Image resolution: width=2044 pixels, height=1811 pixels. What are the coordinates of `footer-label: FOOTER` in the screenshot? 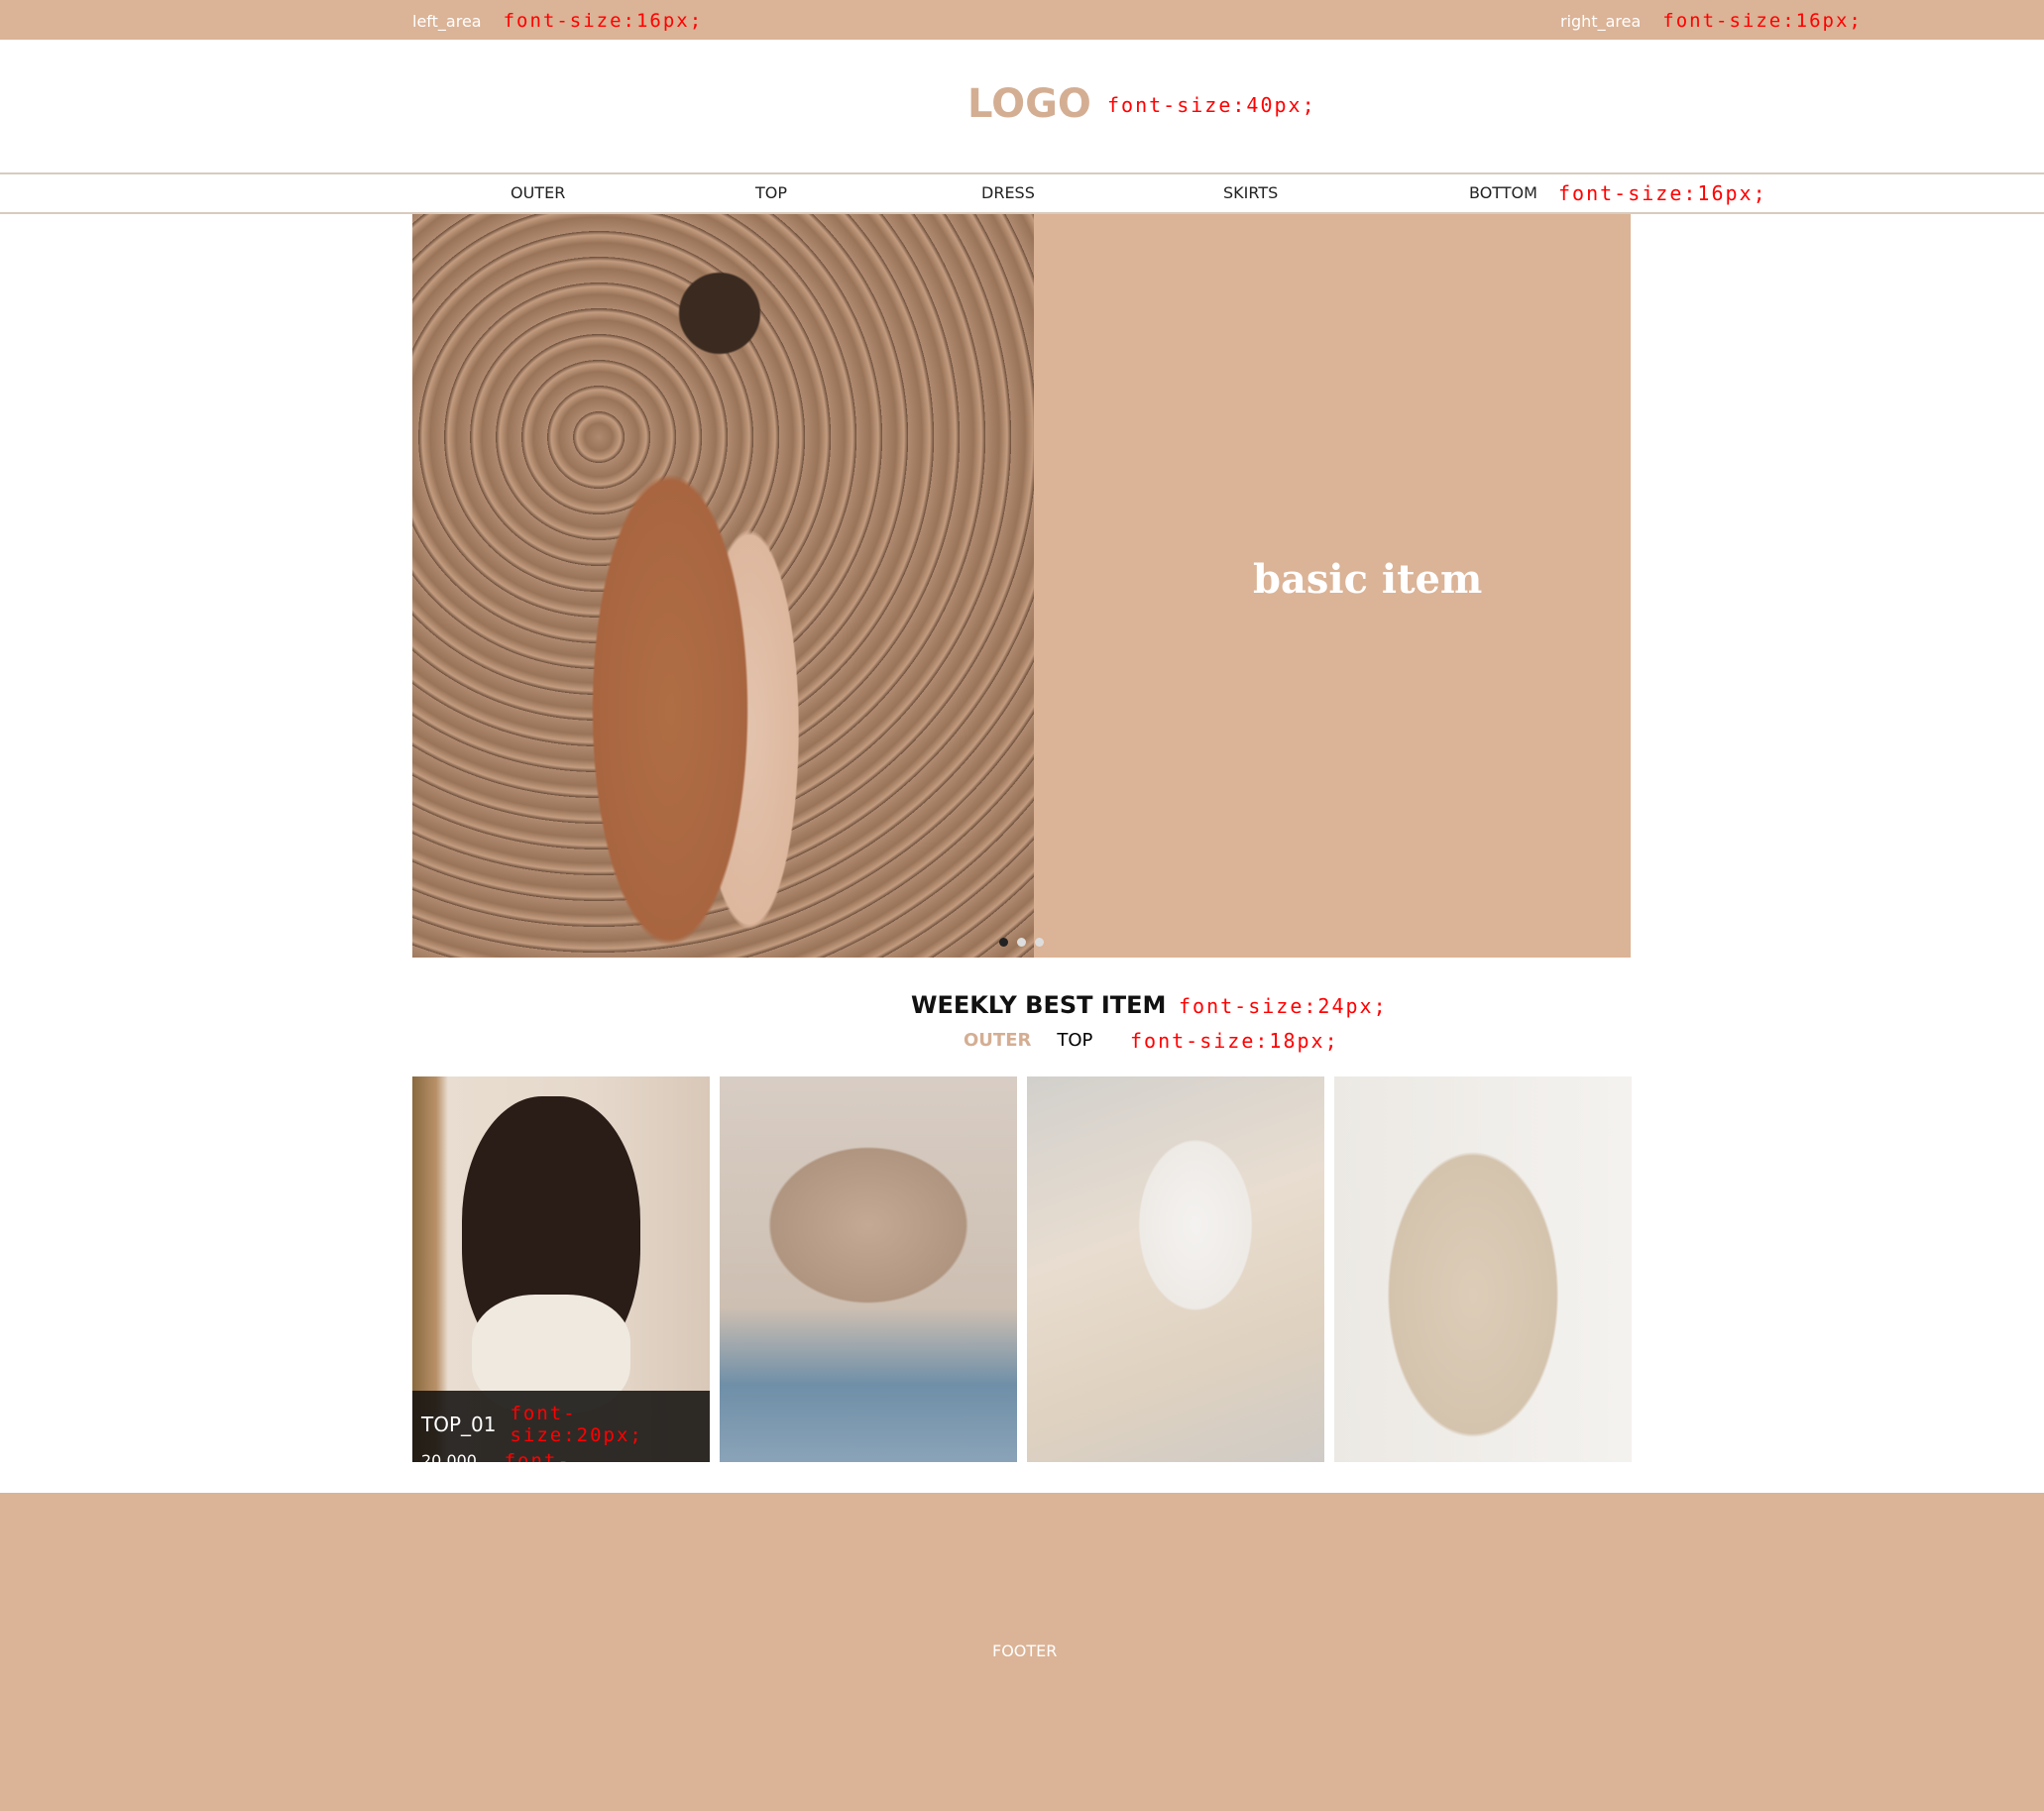 It's located at (1025, 1650).